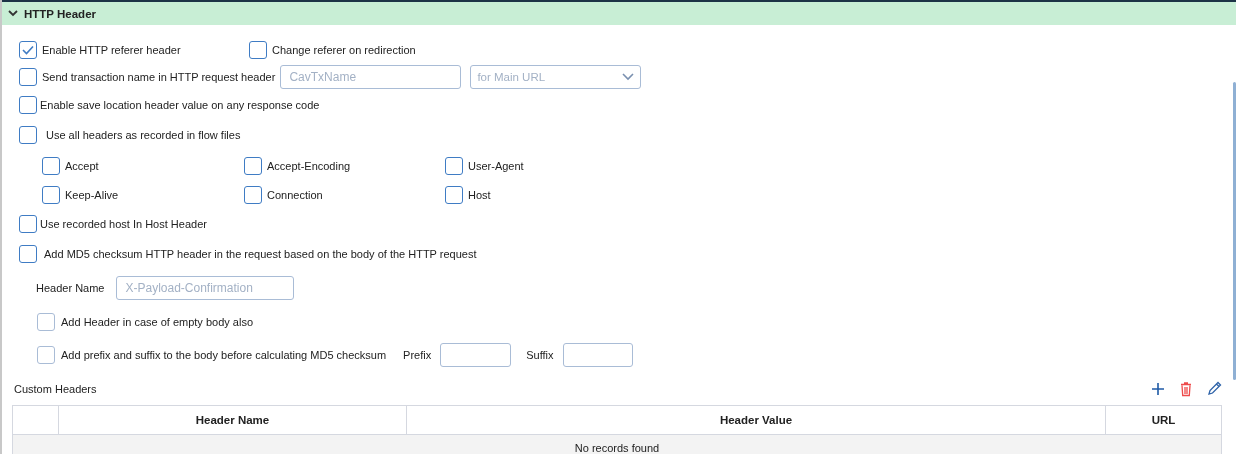  I want to click on checkbox-label: User-Agent, so click(496, 165).